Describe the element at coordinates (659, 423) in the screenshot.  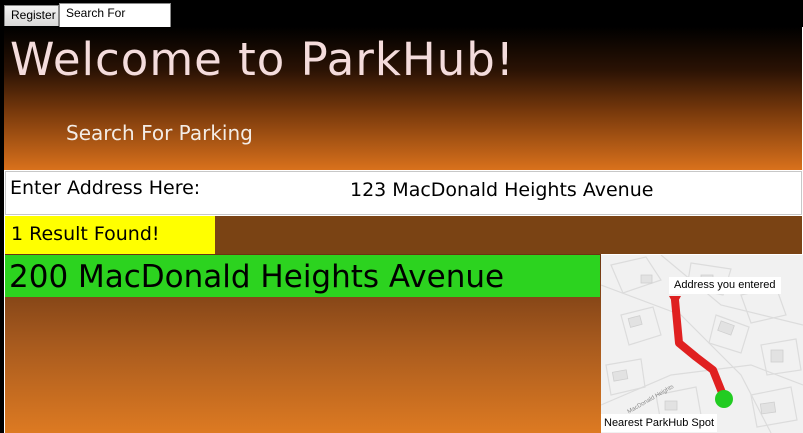
I see `destination-label: Nearest ParkHub Spot` at that location.